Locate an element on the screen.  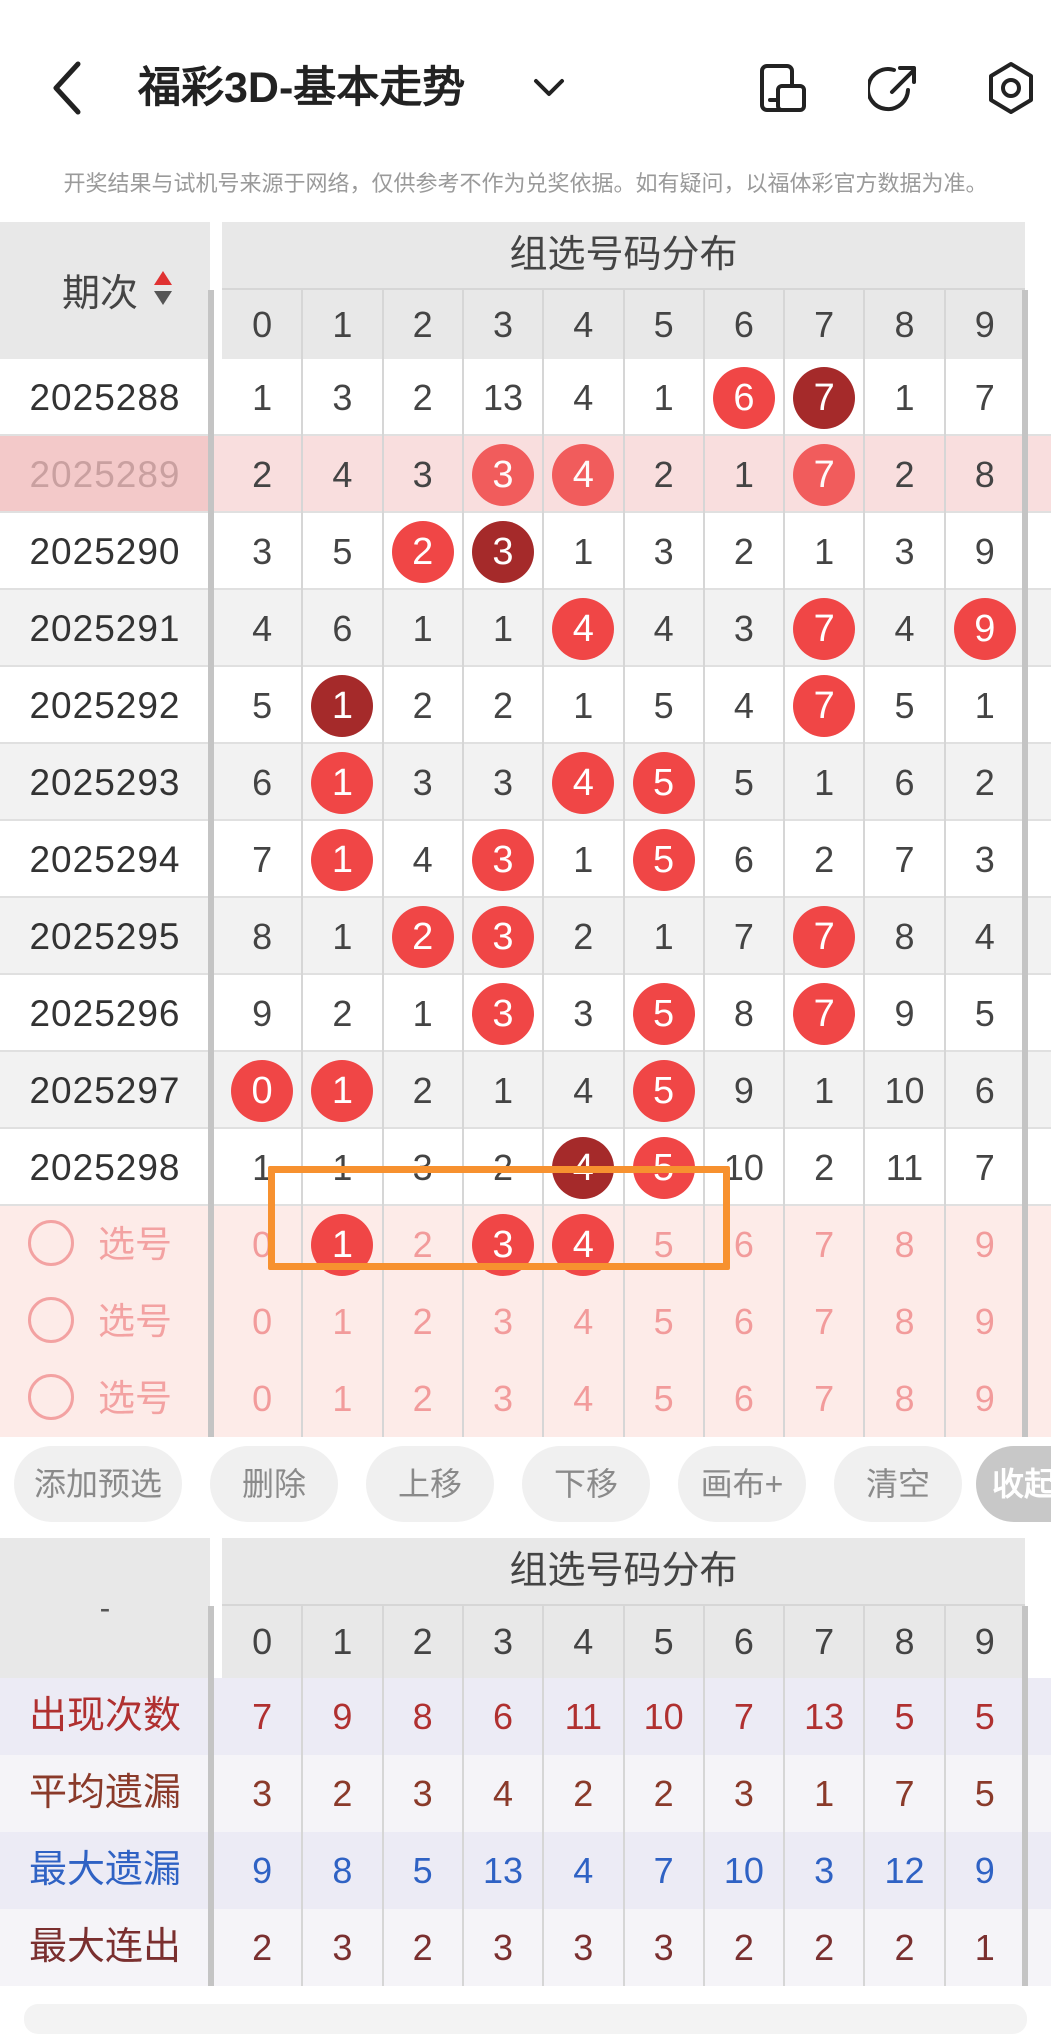
trend-cell: 5 is located at coordinates (664, 1013).